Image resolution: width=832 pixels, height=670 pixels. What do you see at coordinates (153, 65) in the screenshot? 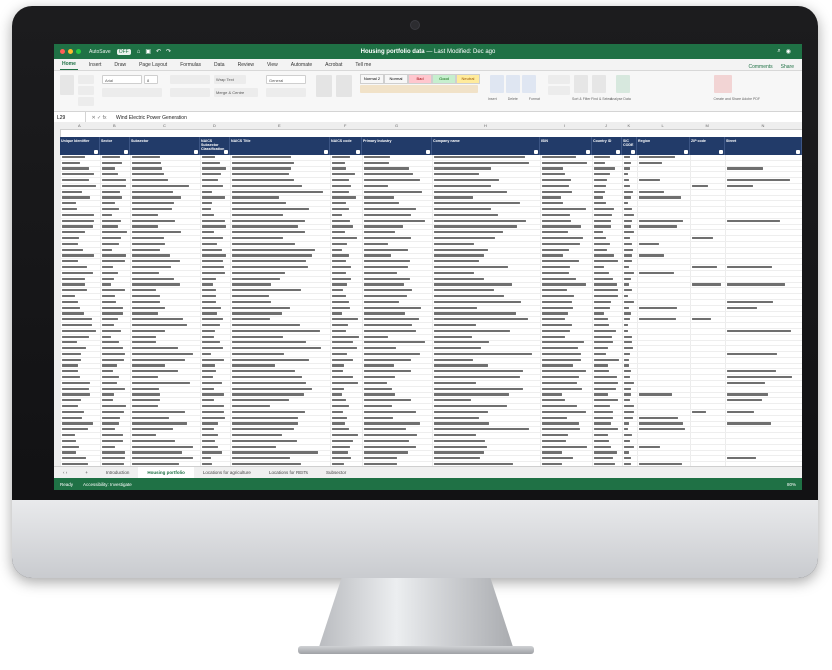
I see `tab-page-layout: Page Layout` at bounding box center [153, 65].